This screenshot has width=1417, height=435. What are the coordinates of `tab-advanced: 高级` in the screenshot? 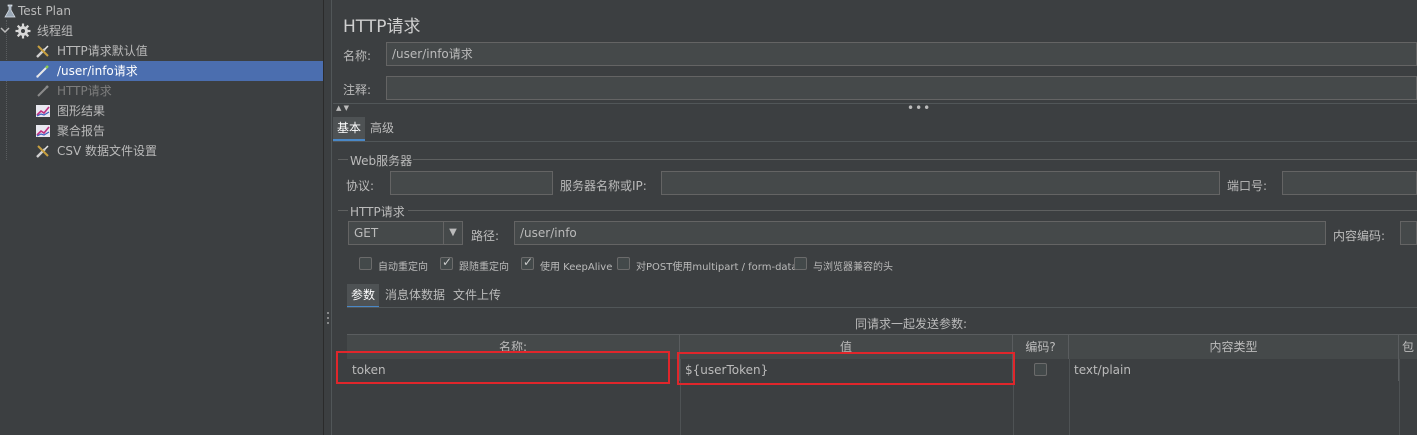 It's located at (382, 128).